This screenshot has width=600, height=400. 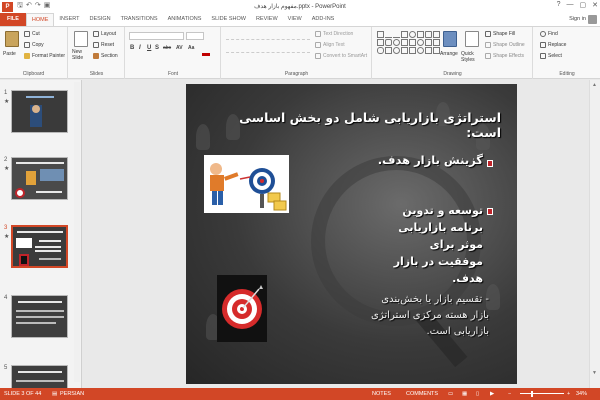 What do you see at coordinates (132, 48) in the screenshot?
I see `bold-button: B` at bounding box center [132, 48].